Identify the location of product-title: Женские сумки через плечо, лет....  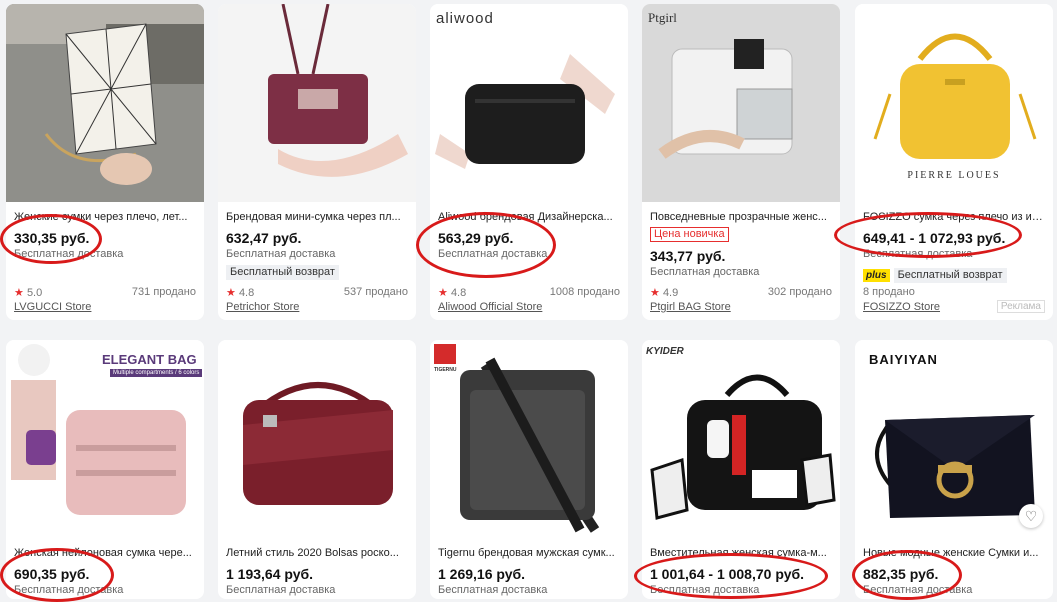
(105, 217).